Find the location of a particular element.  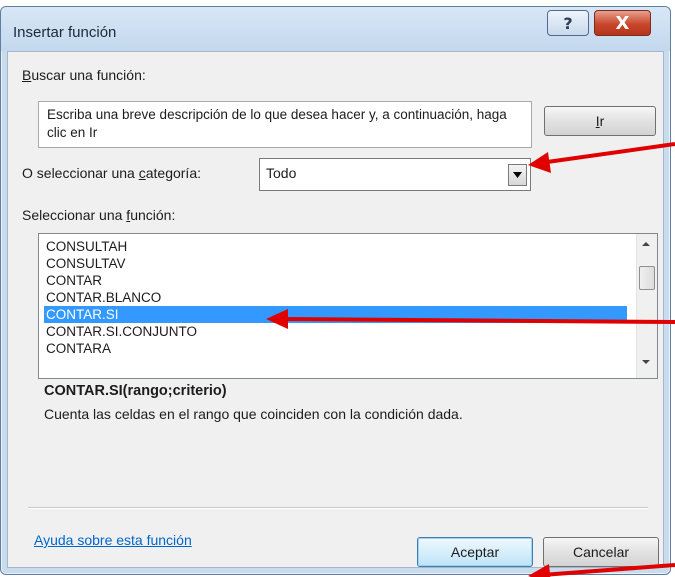

function-help-link: Ayuda sobre esta función is located at coordinates (113, 540).